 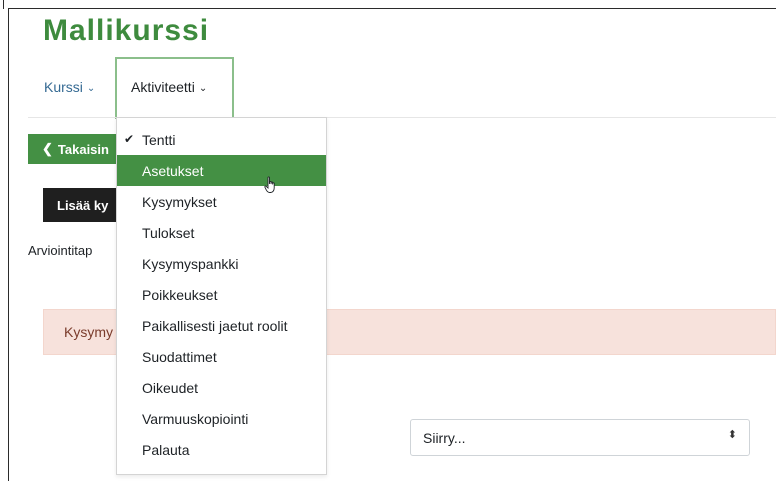 I want to click on frame-border-top, so click(x=392, y=8).